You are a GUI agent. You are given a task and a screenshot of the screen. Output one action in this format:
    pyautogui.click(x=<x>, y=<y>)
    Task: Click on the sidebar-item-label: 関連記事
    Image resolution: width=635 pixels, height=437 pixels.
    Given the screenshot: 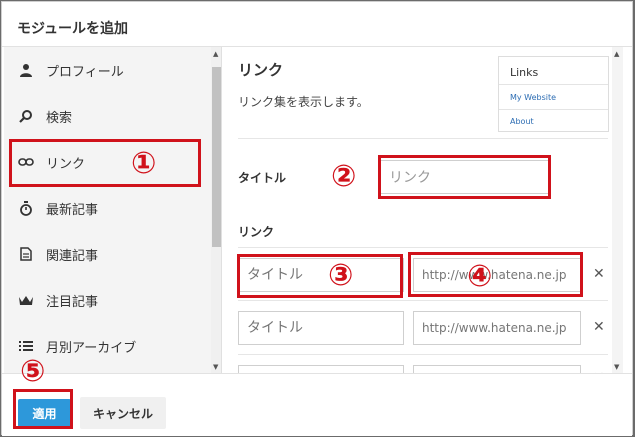 What is the action you would take?
    pyautogui.click(x=72, y=256)
    